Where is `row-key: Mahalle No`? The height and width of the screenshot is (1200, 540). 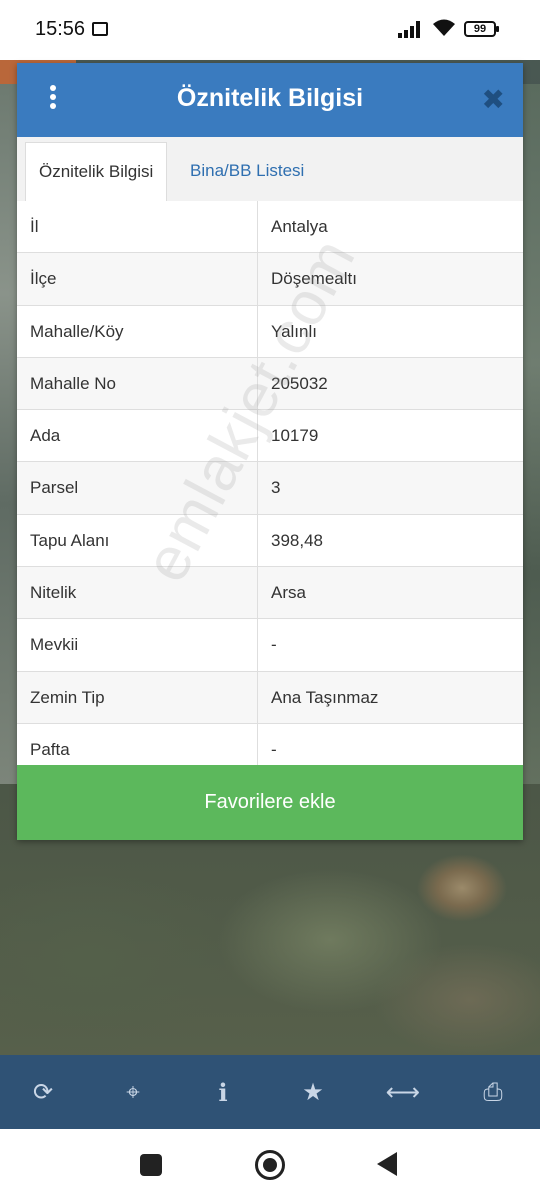
row-key: Mahalle No is located at coordinates (73, 383).